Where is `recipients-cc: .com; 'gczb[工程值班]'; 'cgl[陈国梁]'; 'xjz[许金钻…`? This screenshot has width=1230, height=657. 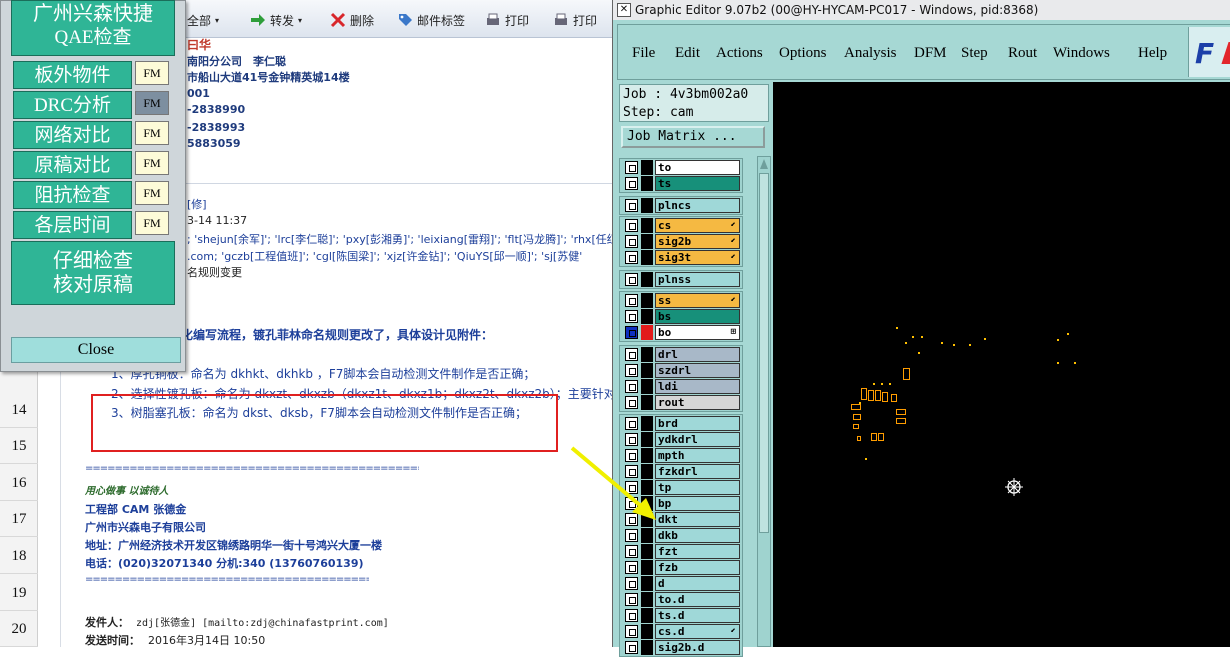
recipients-cc: .com; 'gczb[工程值班]'; 'cgl[陈国梁]'; 'xjz[许金钻… is located at coordinates (384, 256).